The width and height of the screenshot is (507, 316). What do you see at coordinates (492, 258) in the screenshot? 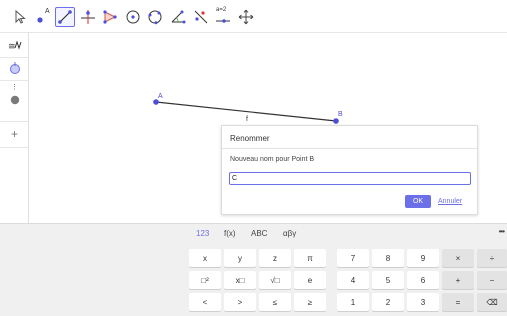
I see `key-divide: ÷` at bounding box center [492, 258].